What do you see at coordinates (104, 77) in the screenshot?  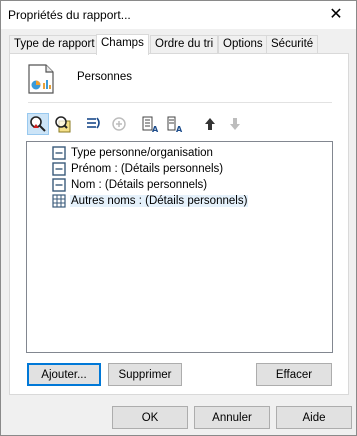 I see `report-name: Personnes` at bounding box center [104, 77].